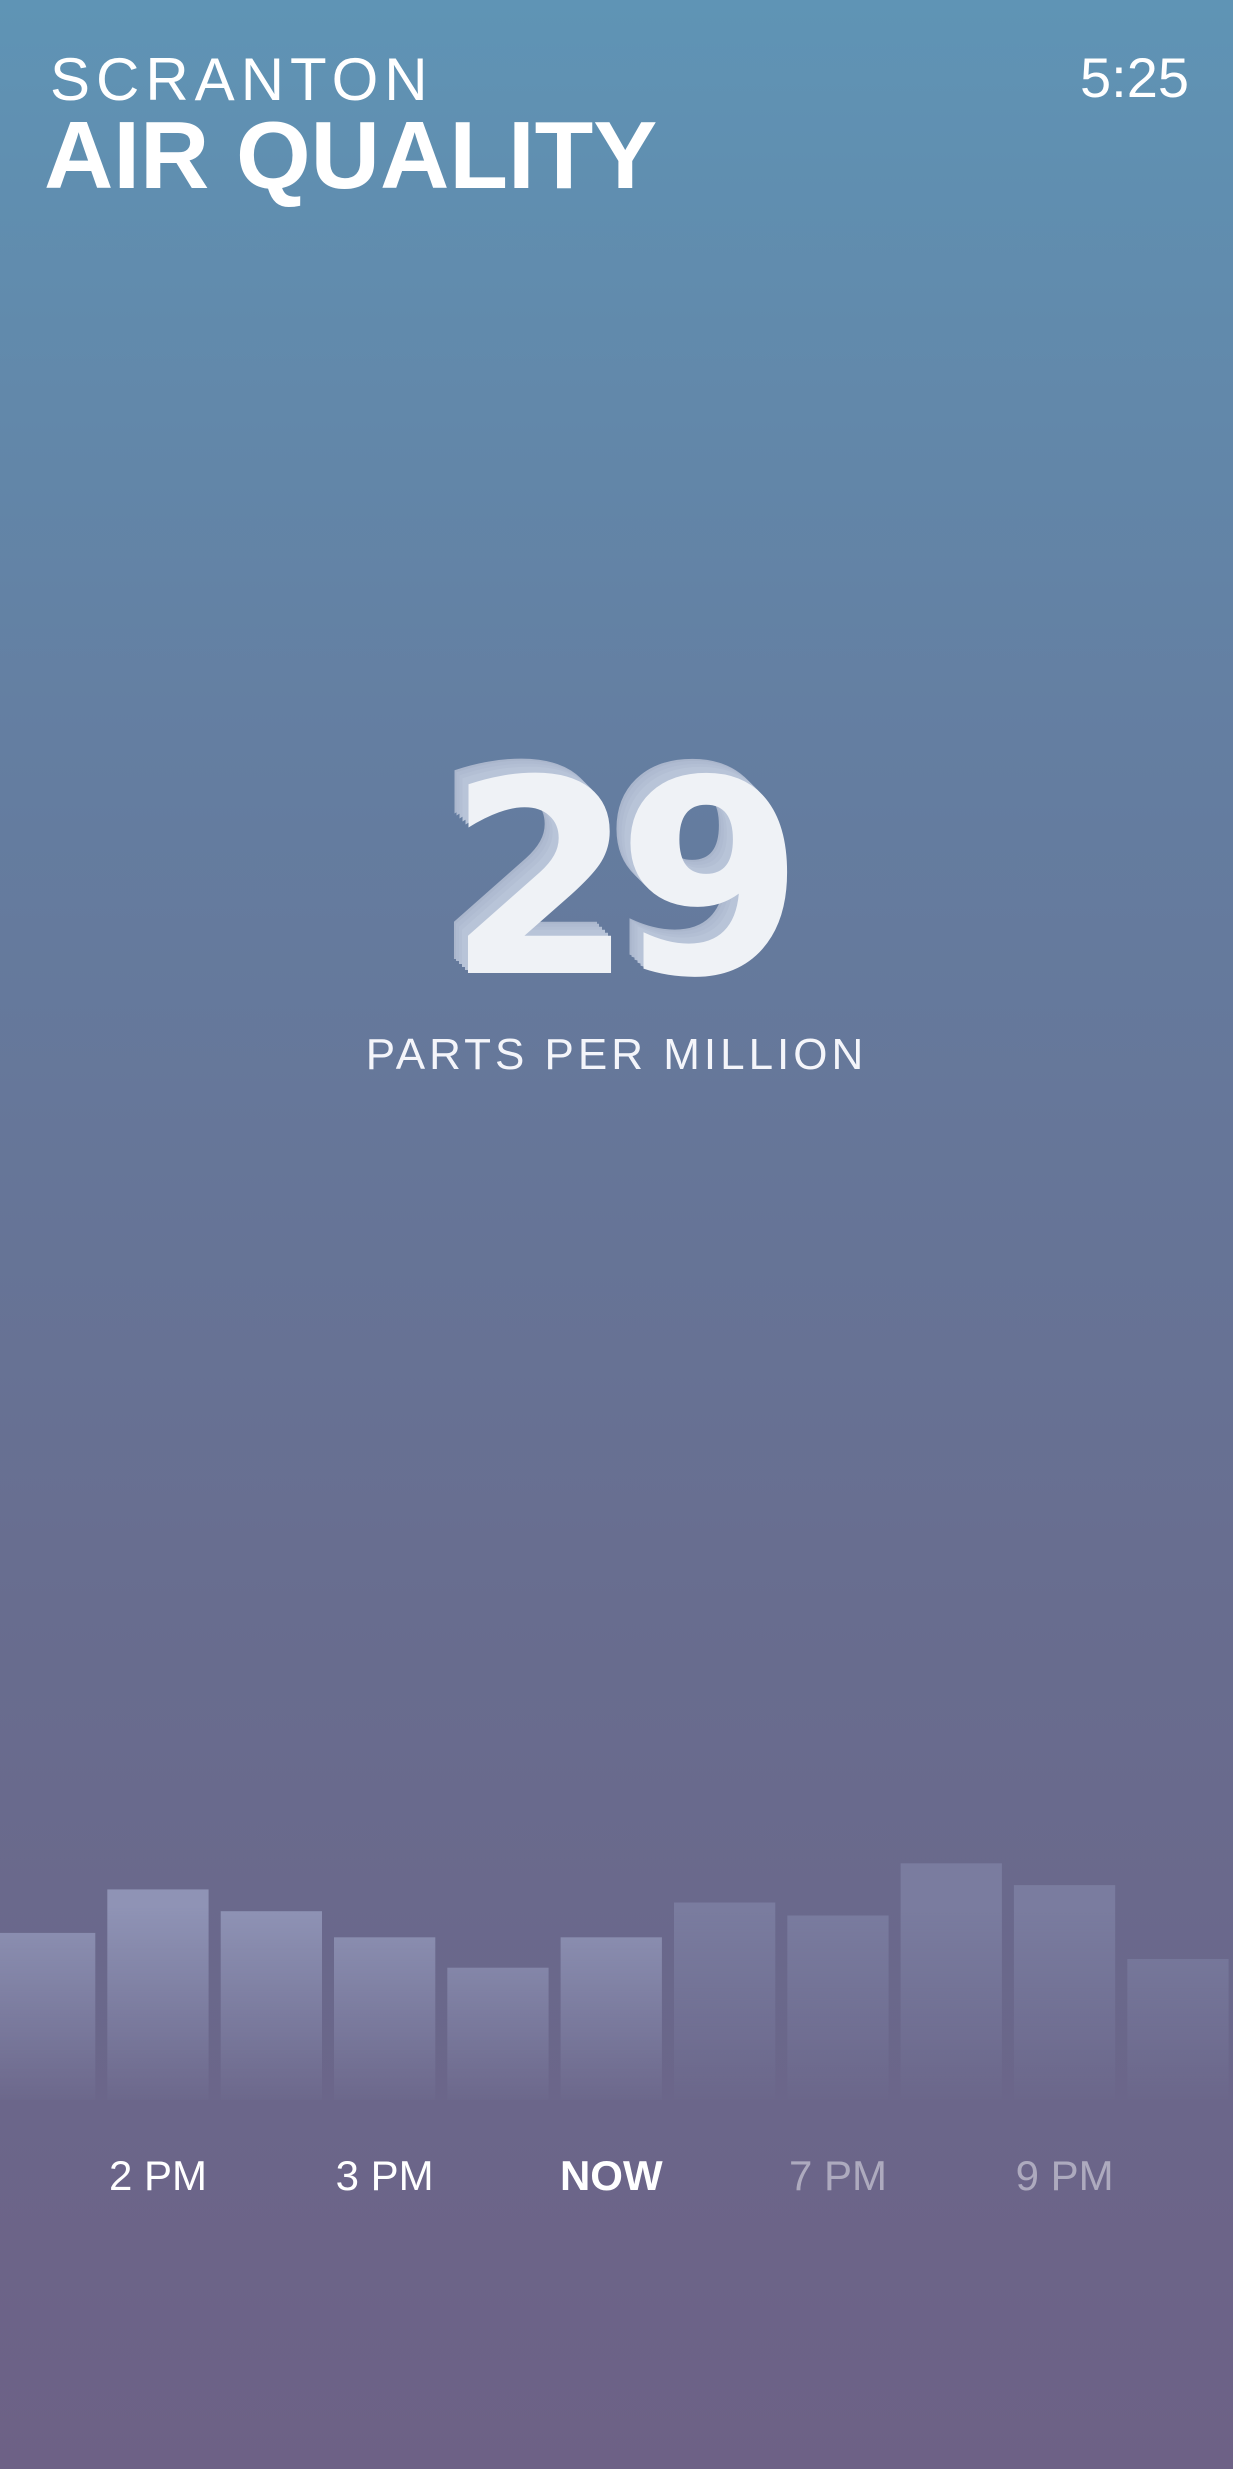  What do you see at coordinates (1134, 77) in the screenshot?
I see `clock: 5:25` at bounding box center [1134, 77].